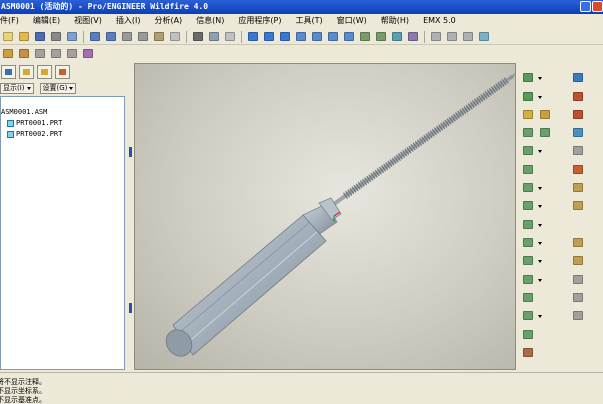 This screenshot has height=404, width=603. Describe the element at coordinates (39, 134) in the screenshot. I see `tree-item-label: PRT0002.PRT` at that location.